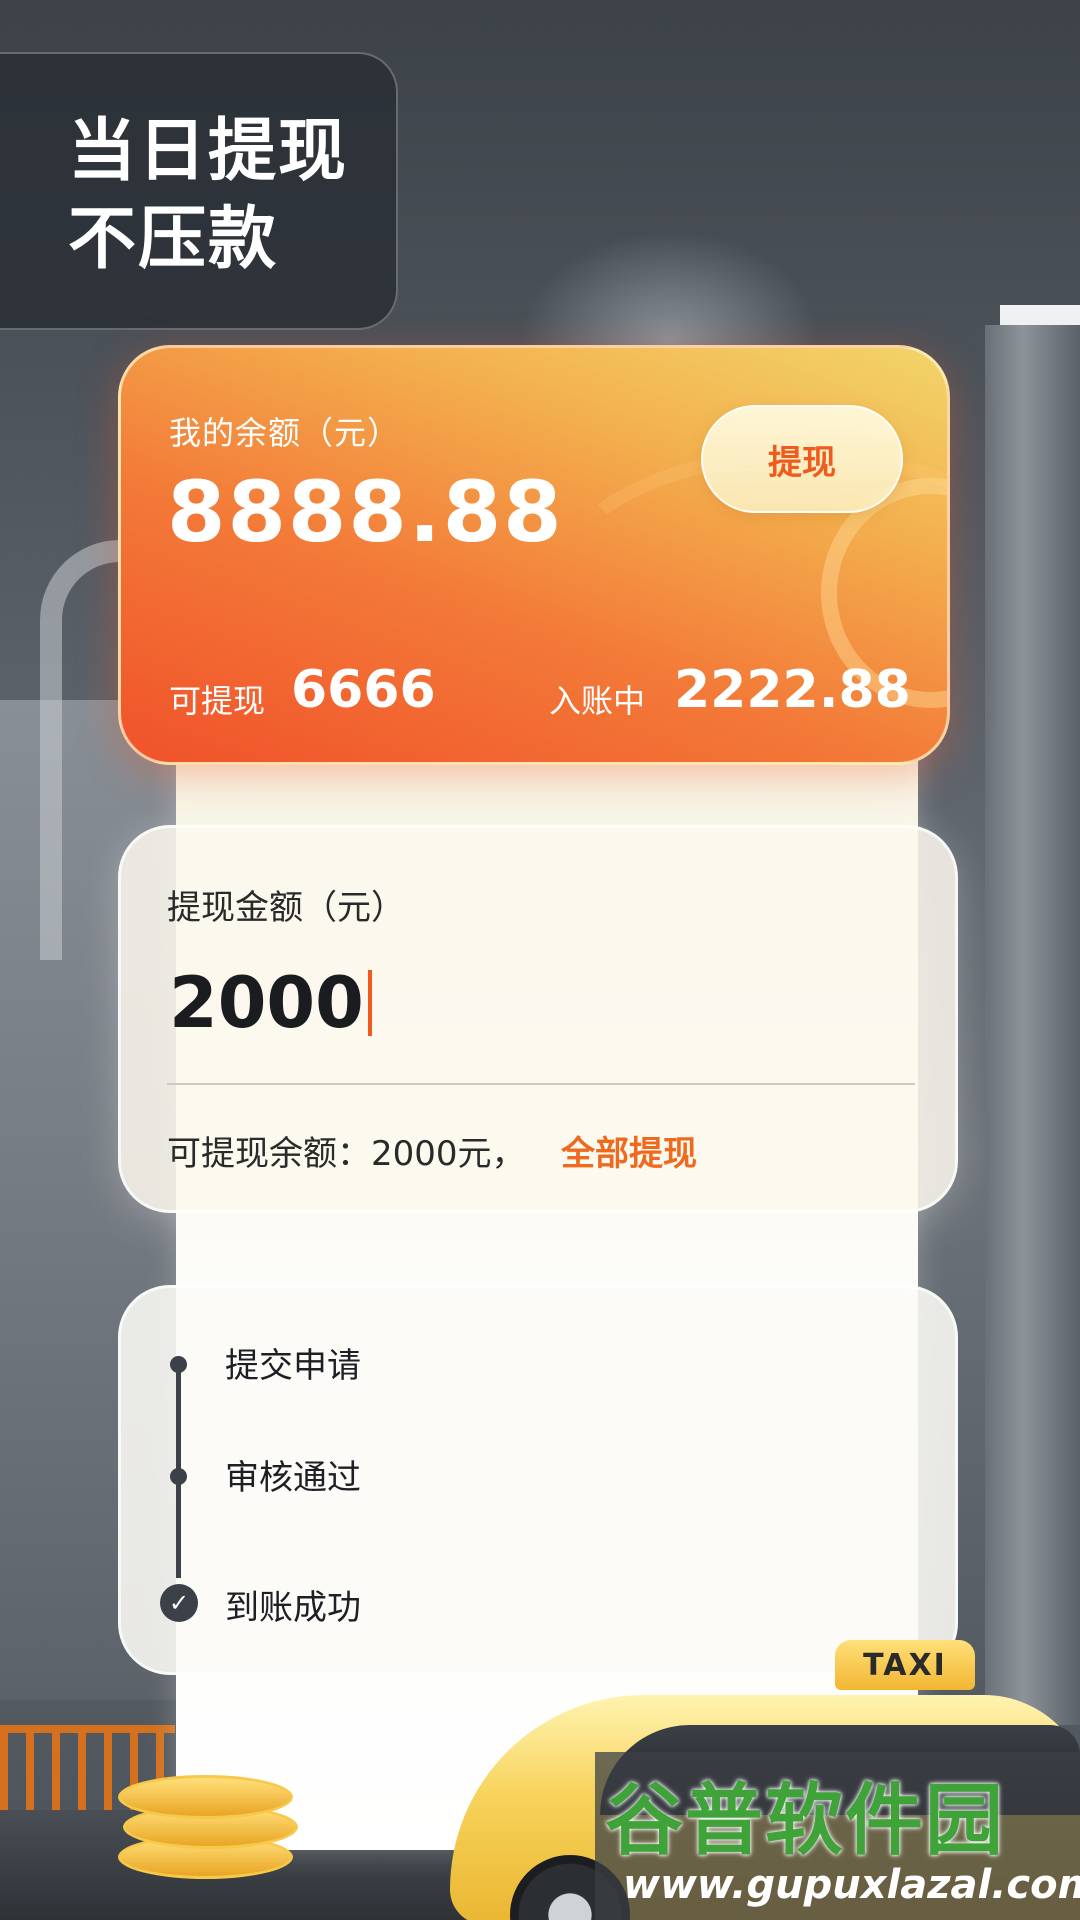 The height and width of the screenshot is (1920, 1080). I want to click on watermark-name: 谷普软件园, so click(805, 1821).